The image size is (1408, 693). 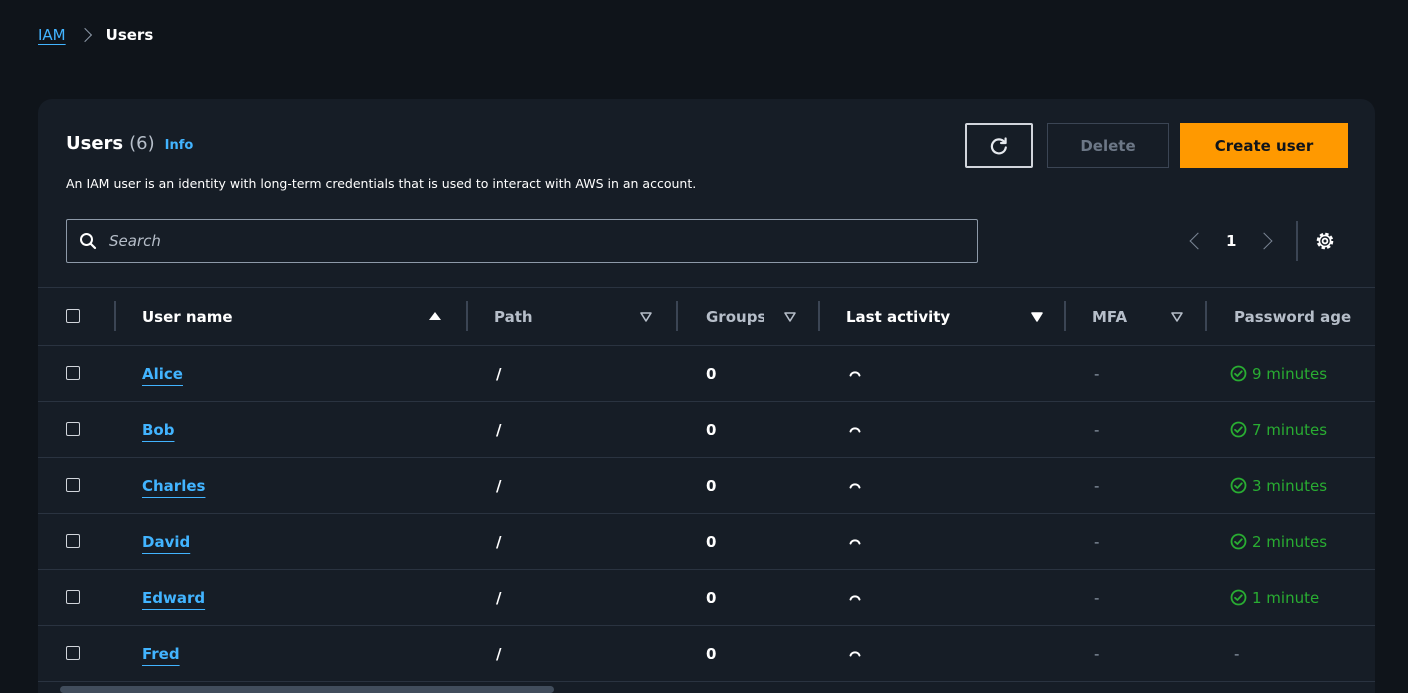 I want to click on sort-ascending-icon, so click(x=435, y=316).